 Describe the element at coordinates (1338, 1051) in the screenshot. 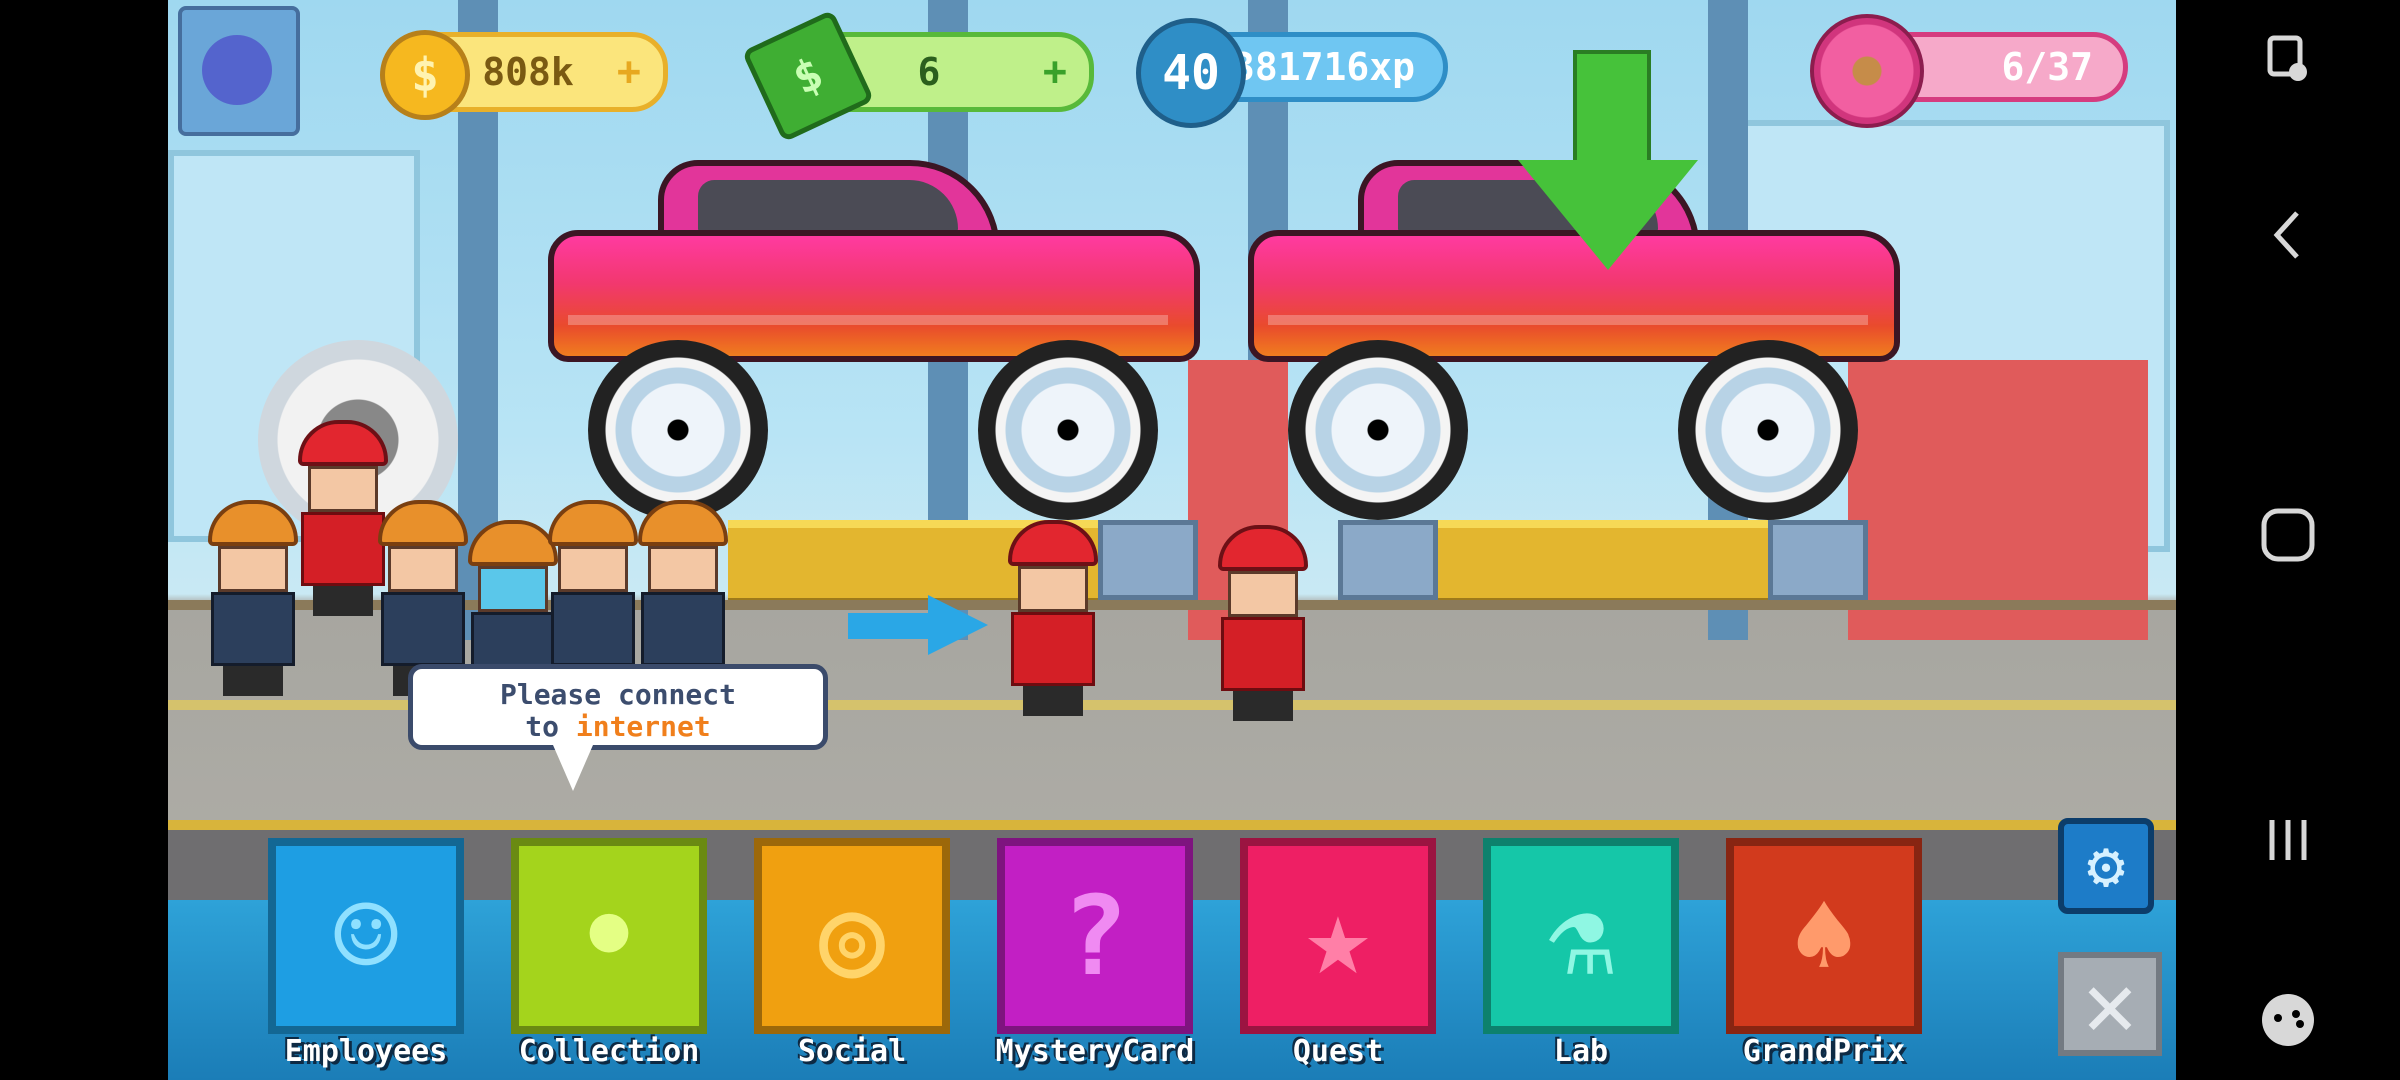

I see `menu-quest-label: Quest` at that location.